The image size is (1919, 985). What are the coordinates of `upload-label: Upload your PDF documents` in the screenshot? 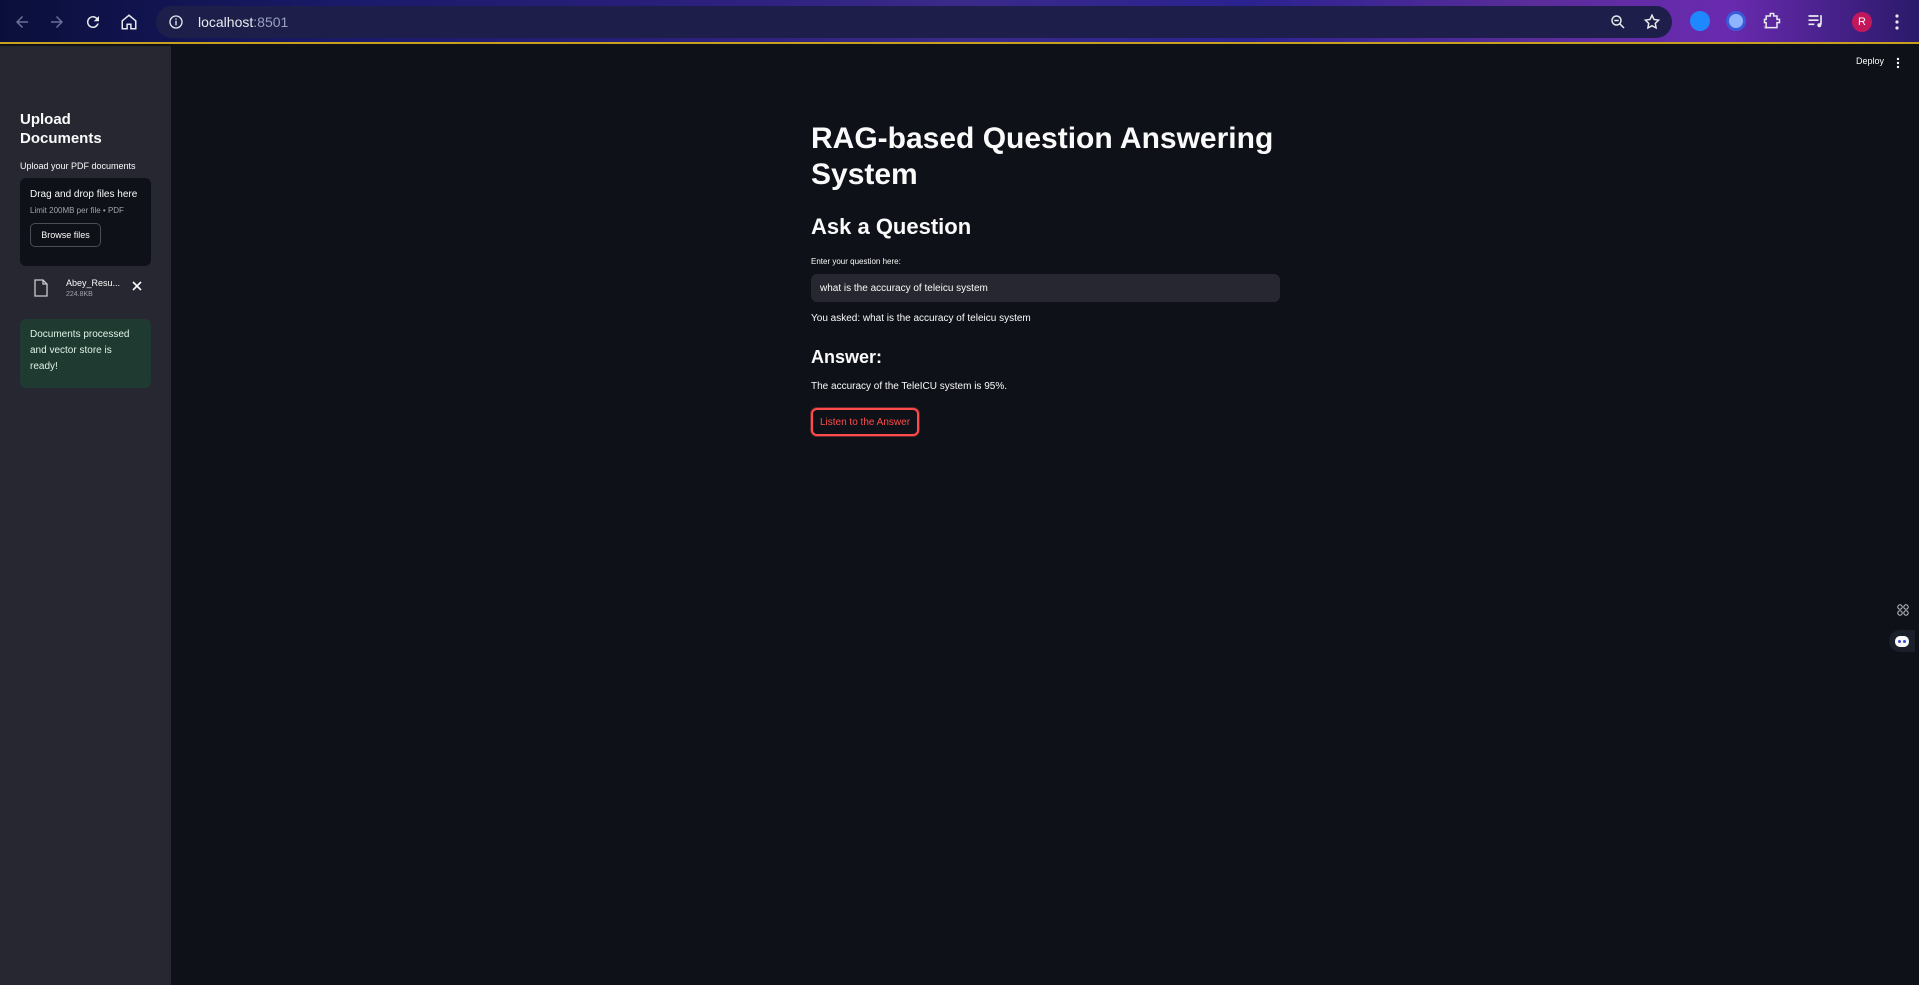 It's located at (78, 166).